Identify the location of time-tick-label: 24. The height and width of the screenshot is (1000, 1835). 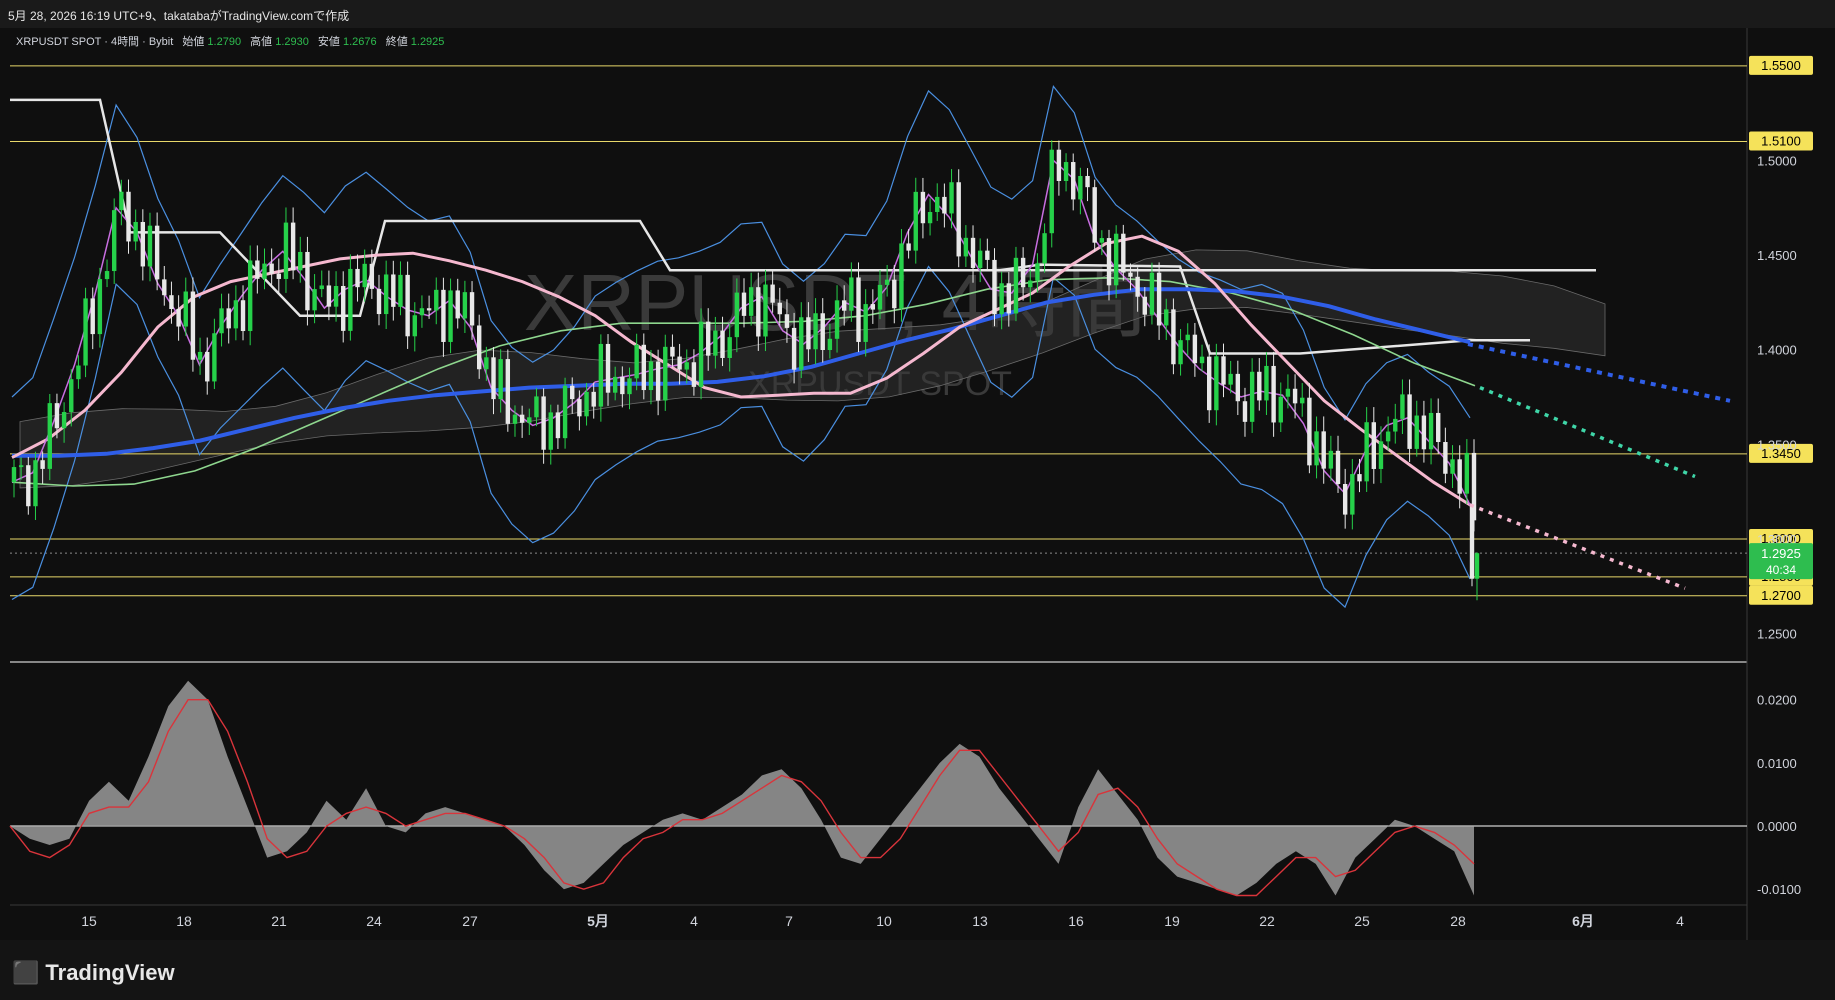
(374, 921).